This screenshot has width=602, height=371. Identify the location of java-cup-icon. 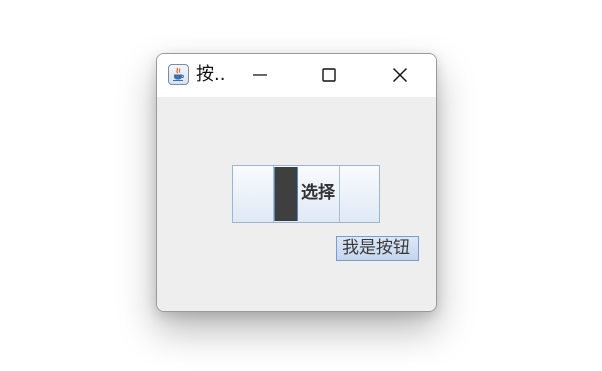
(178, 74).